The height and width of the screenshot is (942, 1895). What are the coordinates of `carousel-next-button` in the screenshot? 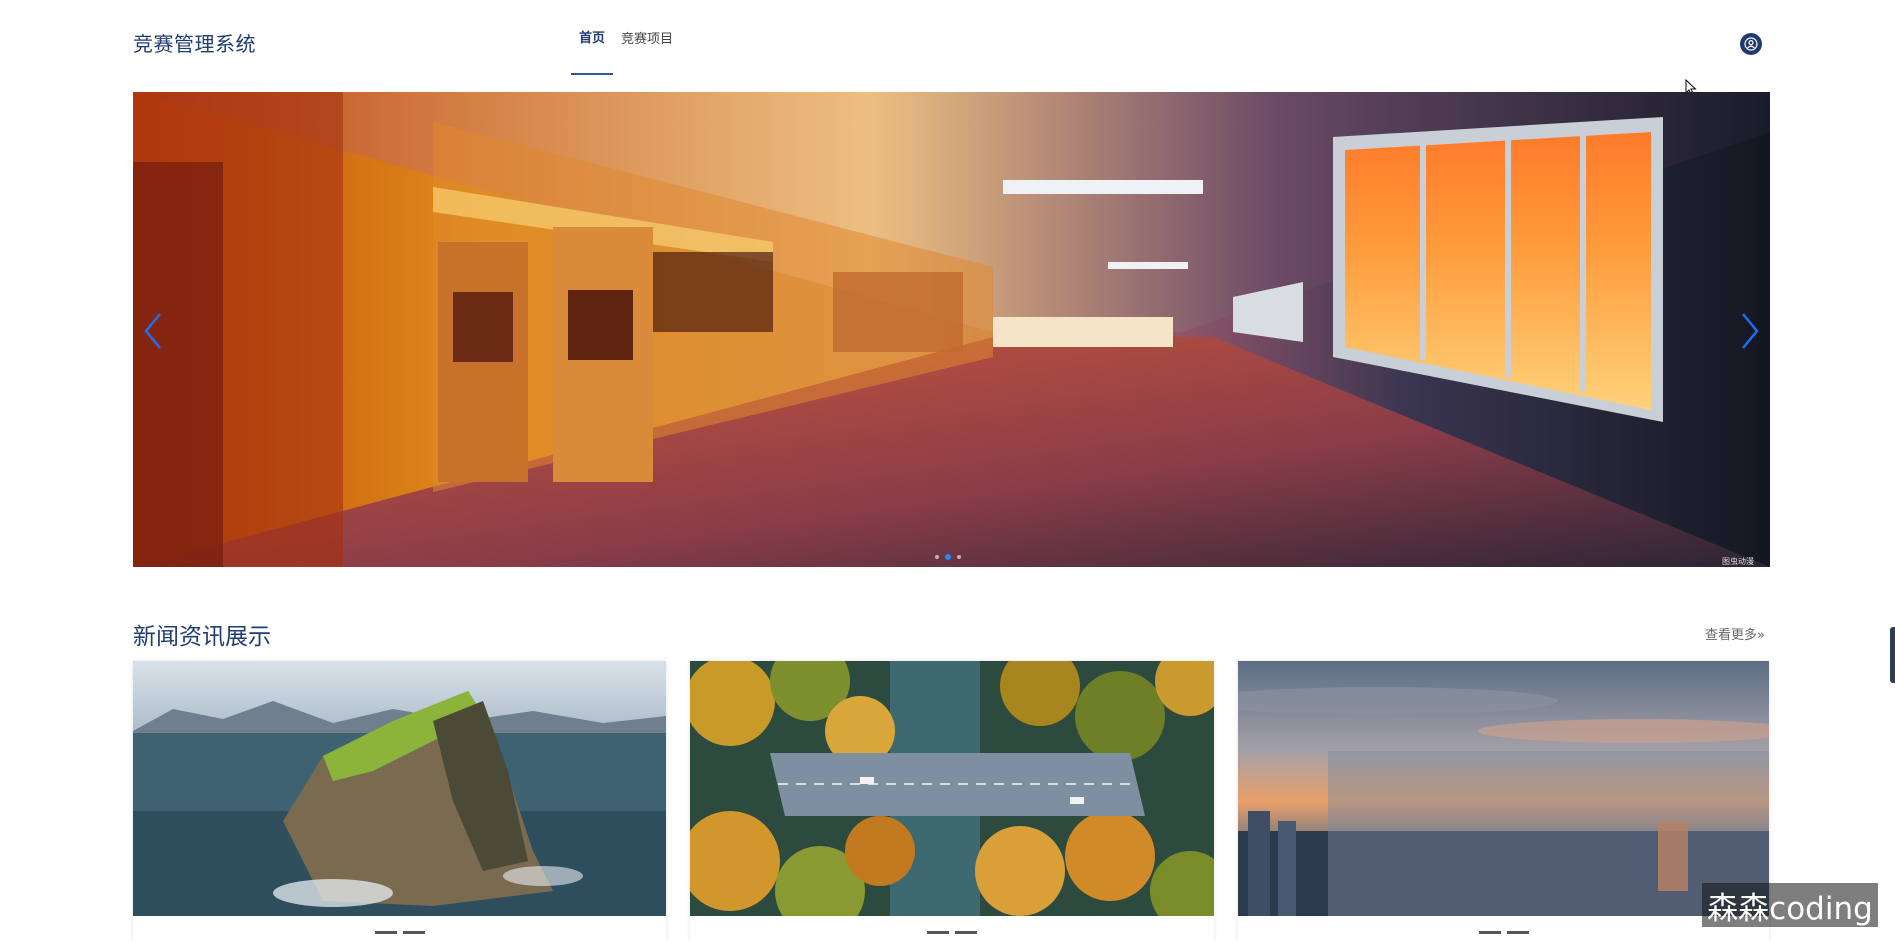 It's located at (1750, 331).